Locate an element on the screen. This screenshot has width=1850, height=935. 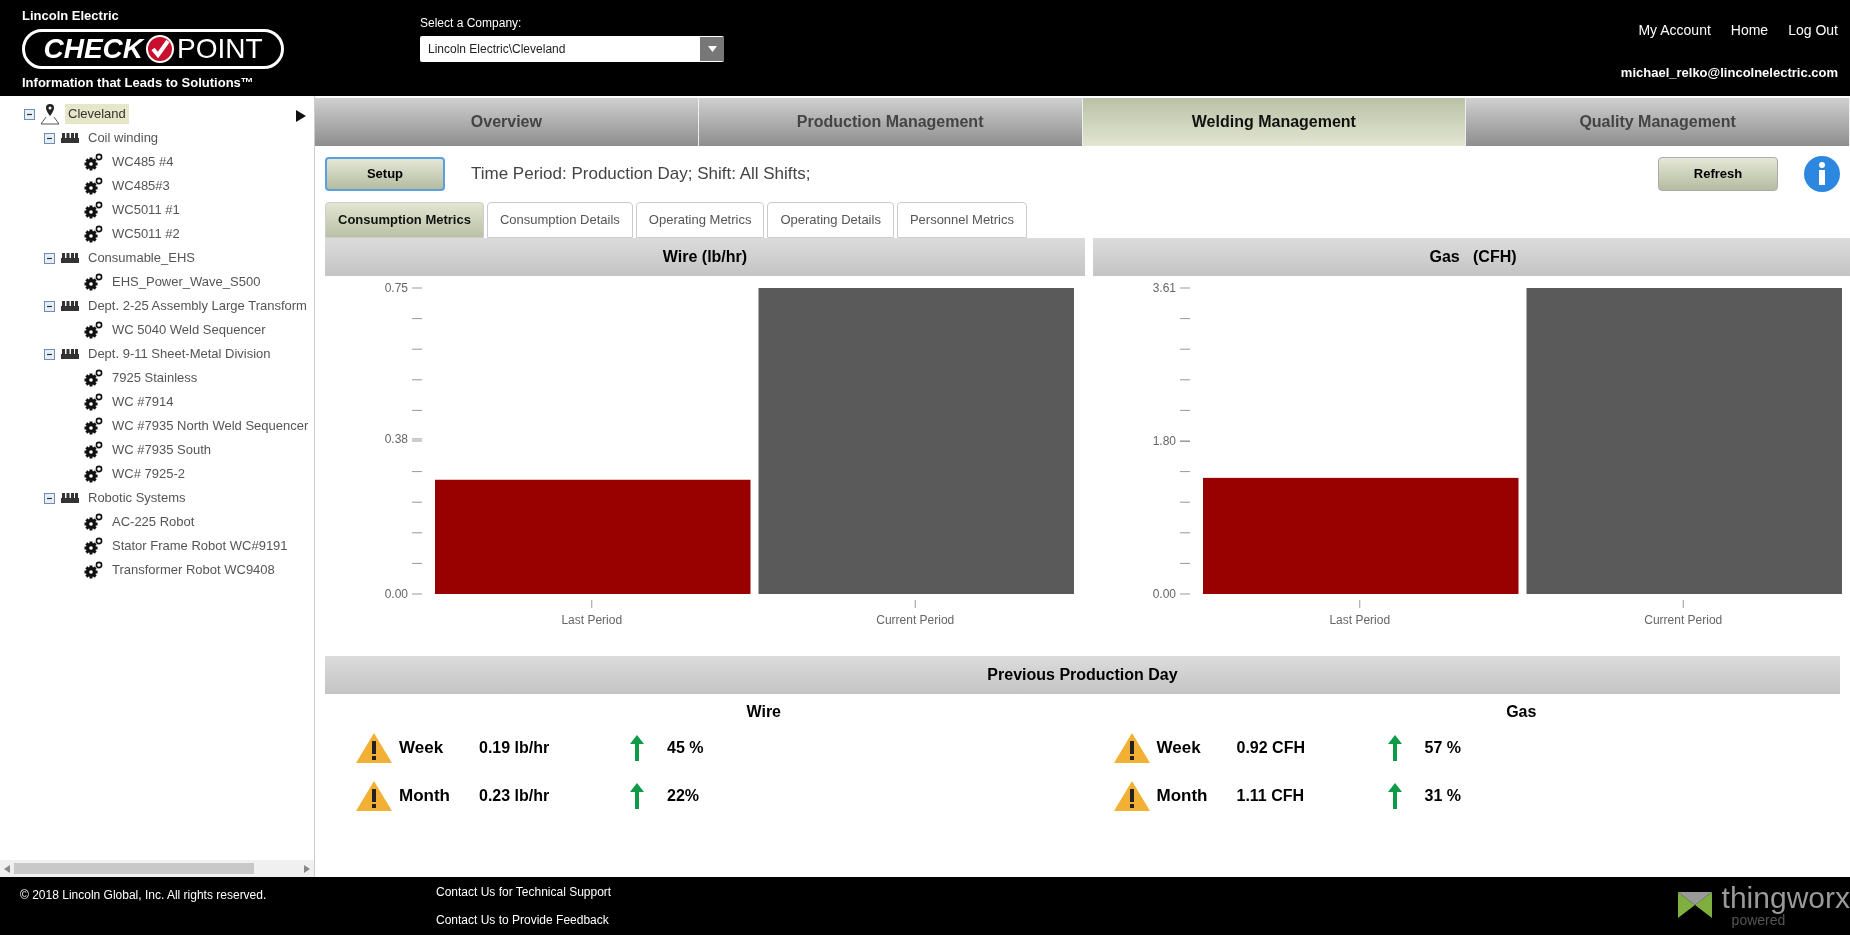
collapse-arrow-icon is located at coordinates (301, 116).